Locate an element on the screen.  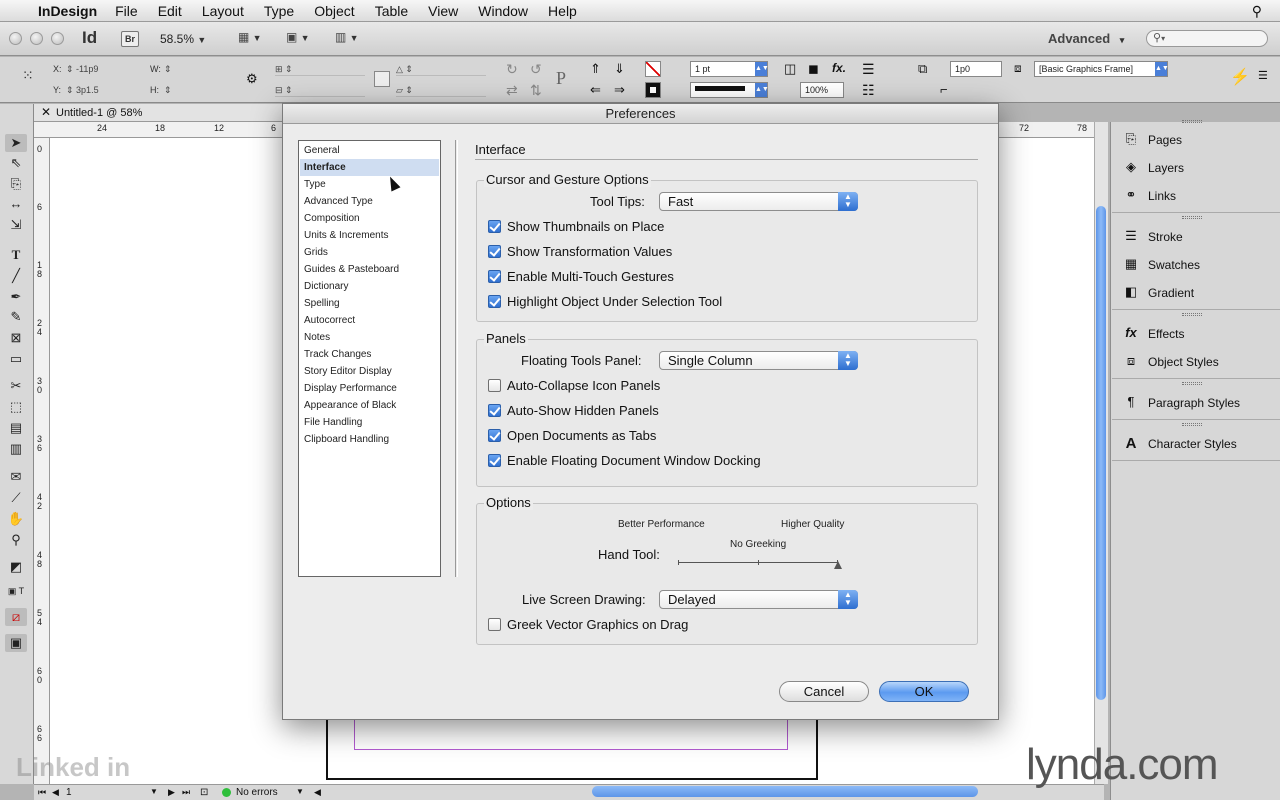
selection-tool-icon: ➤ is located at coordinates (16, 143).